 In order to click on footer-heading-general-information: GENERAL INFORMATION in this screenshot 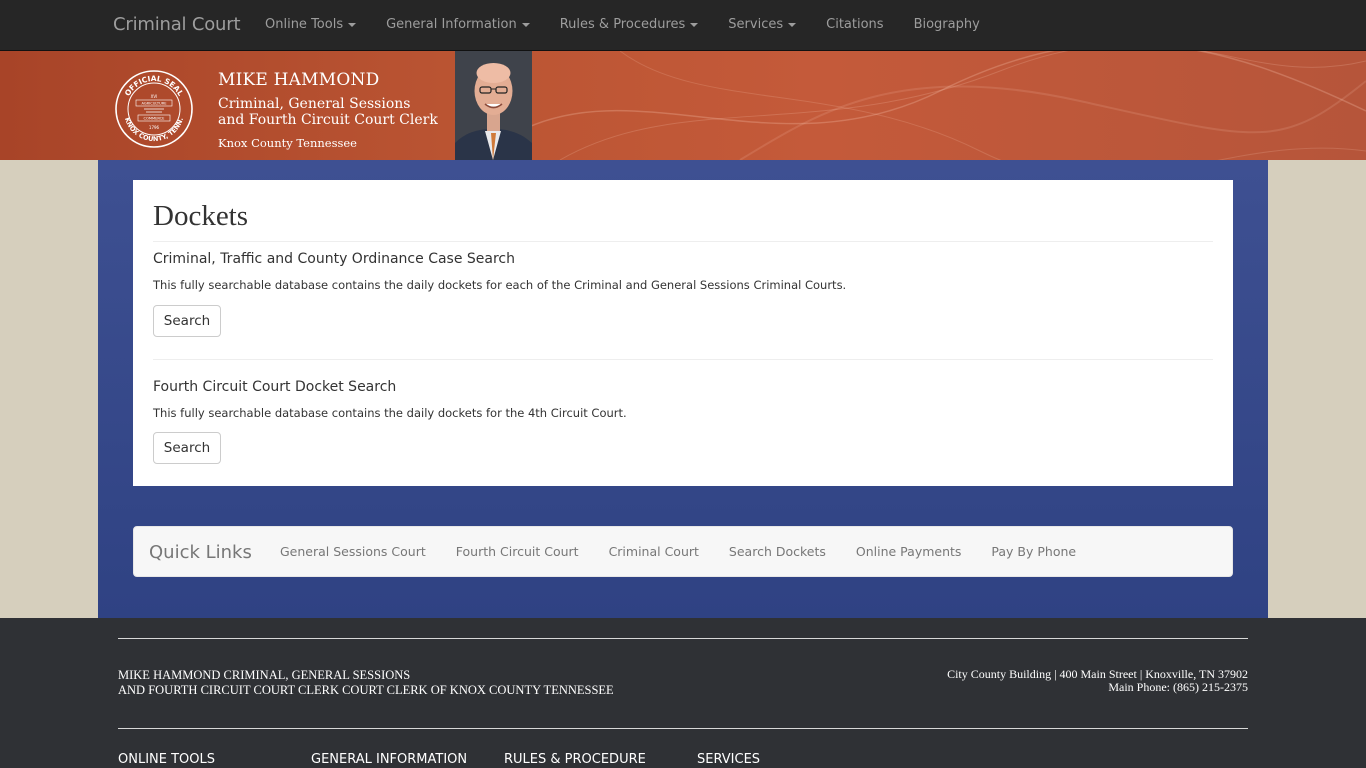, I will do `click(407, 759)`.